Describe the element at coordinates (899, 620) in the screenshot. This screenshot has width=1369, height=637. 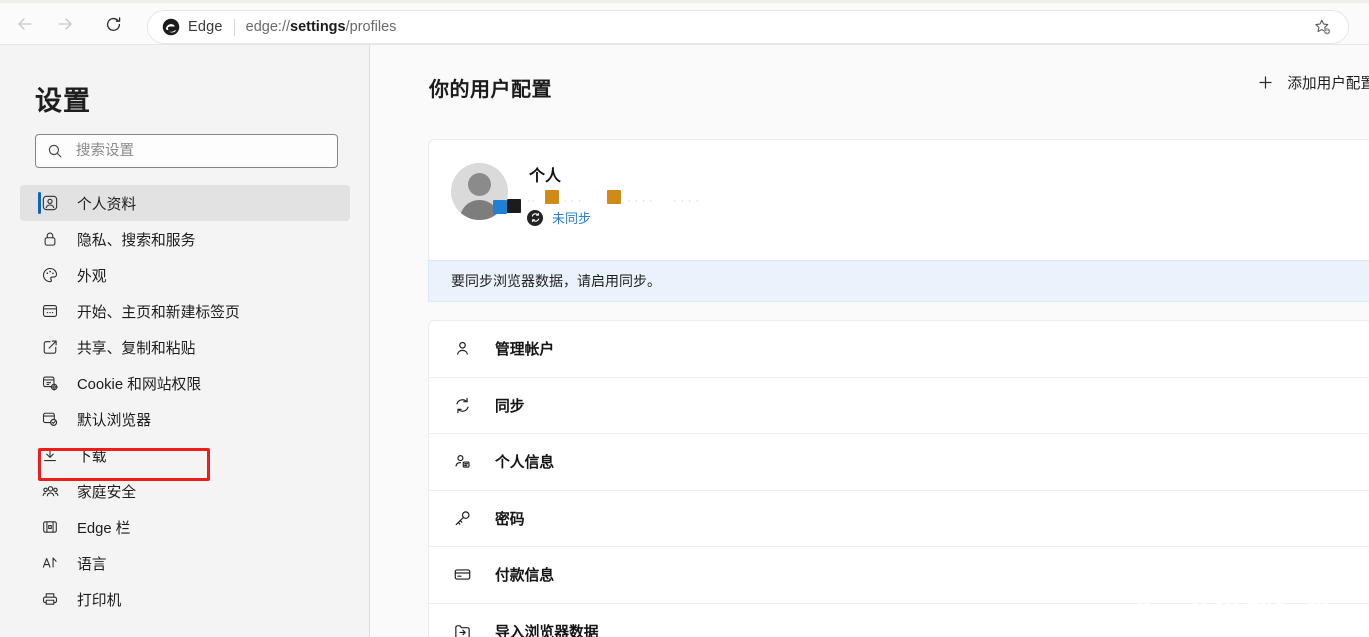
I see `list-item-import-browser-data: 导入浏览器数据` at that location.